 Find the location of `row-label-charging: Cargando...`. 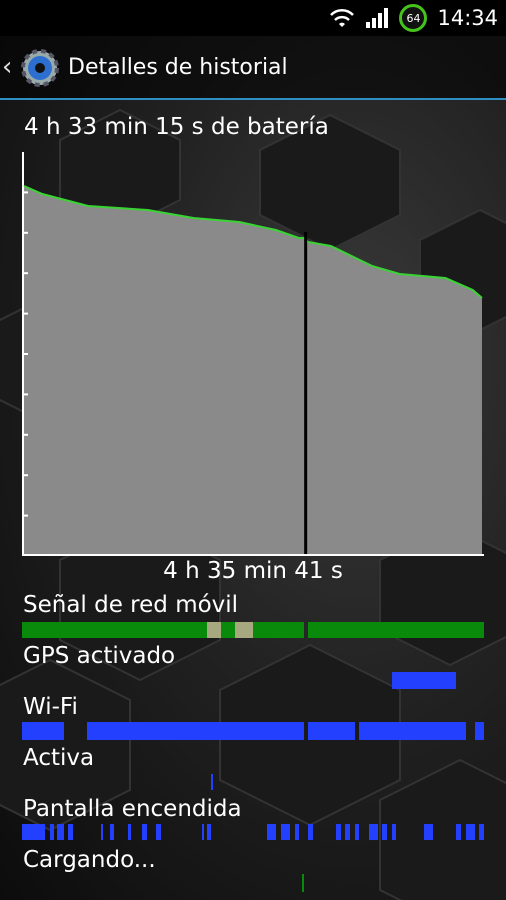

row-label-charging: Cargando... is located at coordinates (89, 860).